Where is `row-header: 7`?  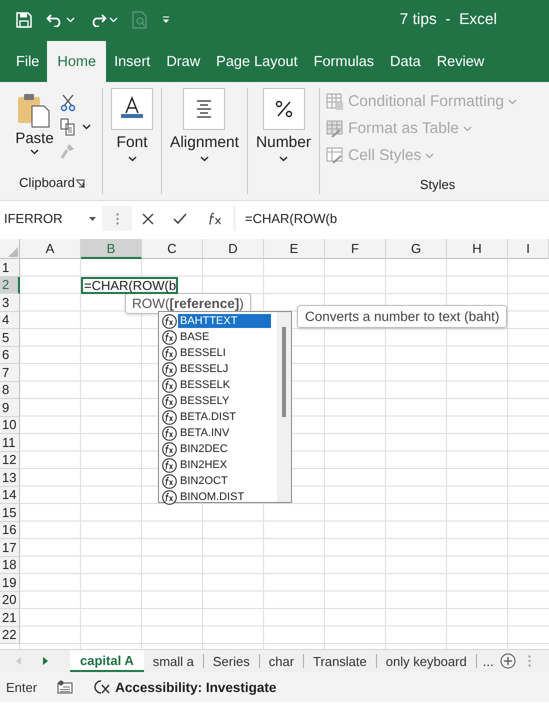
row-header: 7 is located at coordinates (10, 373).